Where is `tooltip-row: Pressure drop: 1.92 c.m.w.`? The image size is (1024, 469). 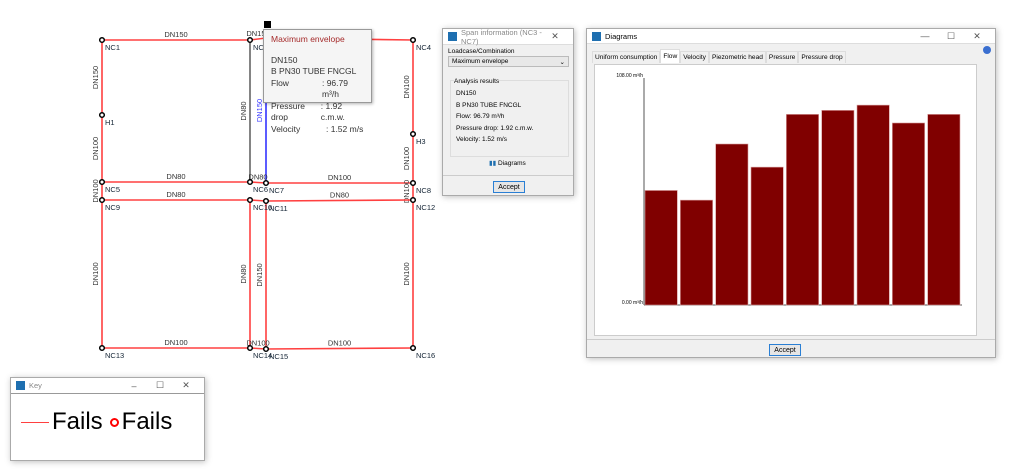 tooltip-row: Pressure drop: 1.92 c.m.w. is located at coordinates (308, 111).